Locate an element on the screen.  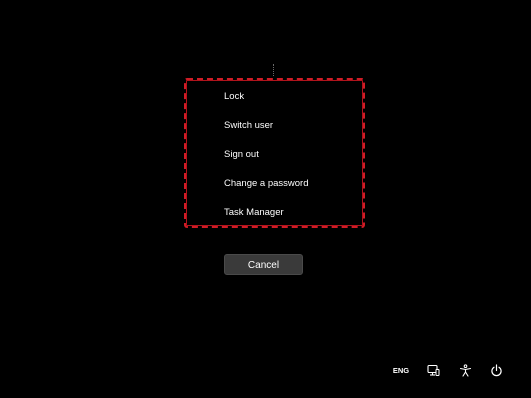
cancel-button: Cancel is located at coordinates (263, 264).